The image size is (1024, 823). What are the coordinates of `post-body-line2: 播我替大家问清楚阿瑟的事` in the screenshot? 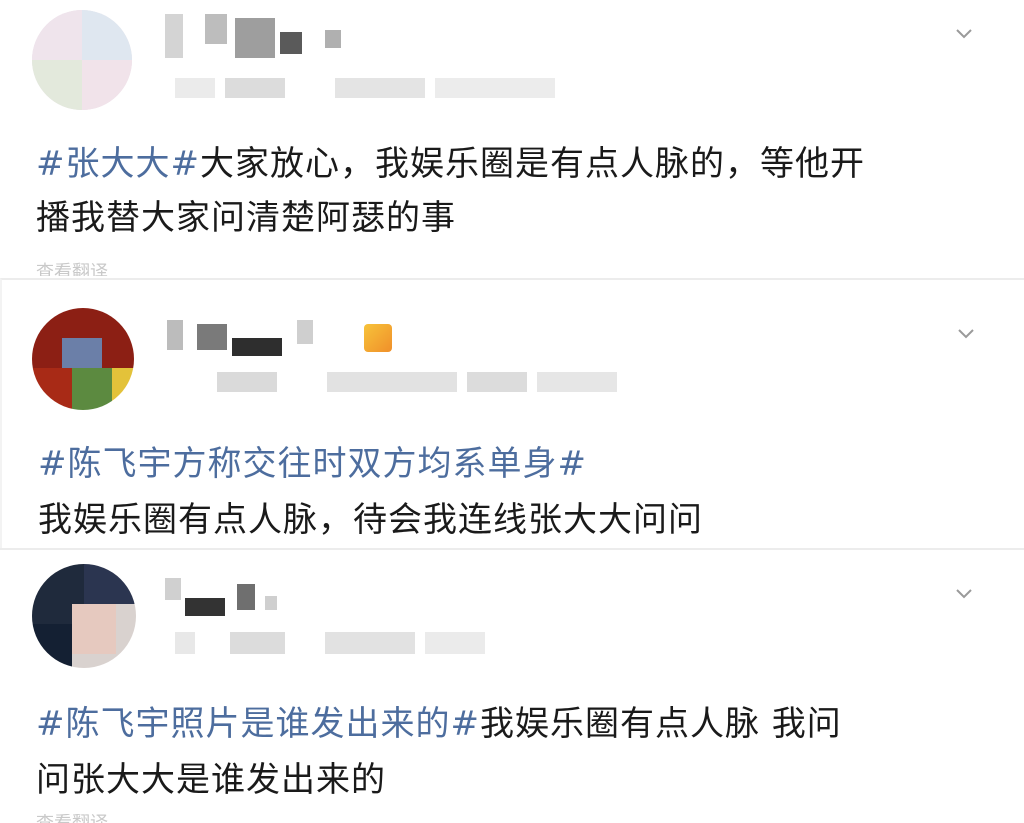 It's located at (246, 218).